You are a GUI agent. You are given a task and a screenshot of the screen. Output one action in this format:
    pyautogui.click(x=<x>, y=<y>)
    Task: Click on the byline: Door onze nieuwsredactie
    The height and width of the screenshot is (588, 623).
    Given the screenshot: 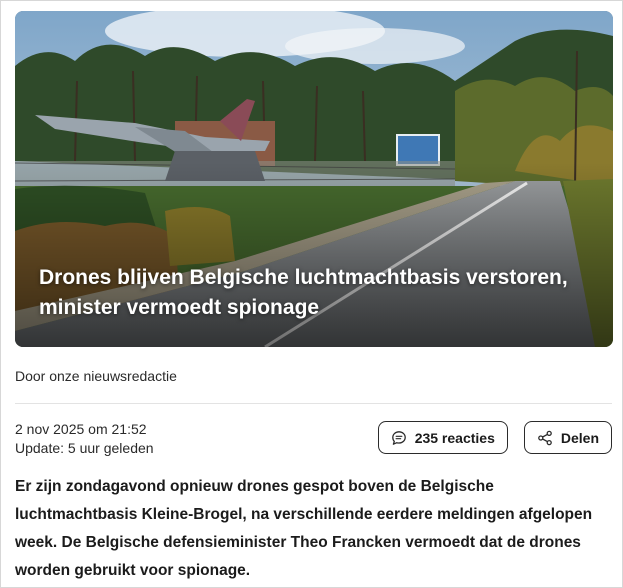 What is the action you would take?
    pyautogui.click(x=96, y=376)
    